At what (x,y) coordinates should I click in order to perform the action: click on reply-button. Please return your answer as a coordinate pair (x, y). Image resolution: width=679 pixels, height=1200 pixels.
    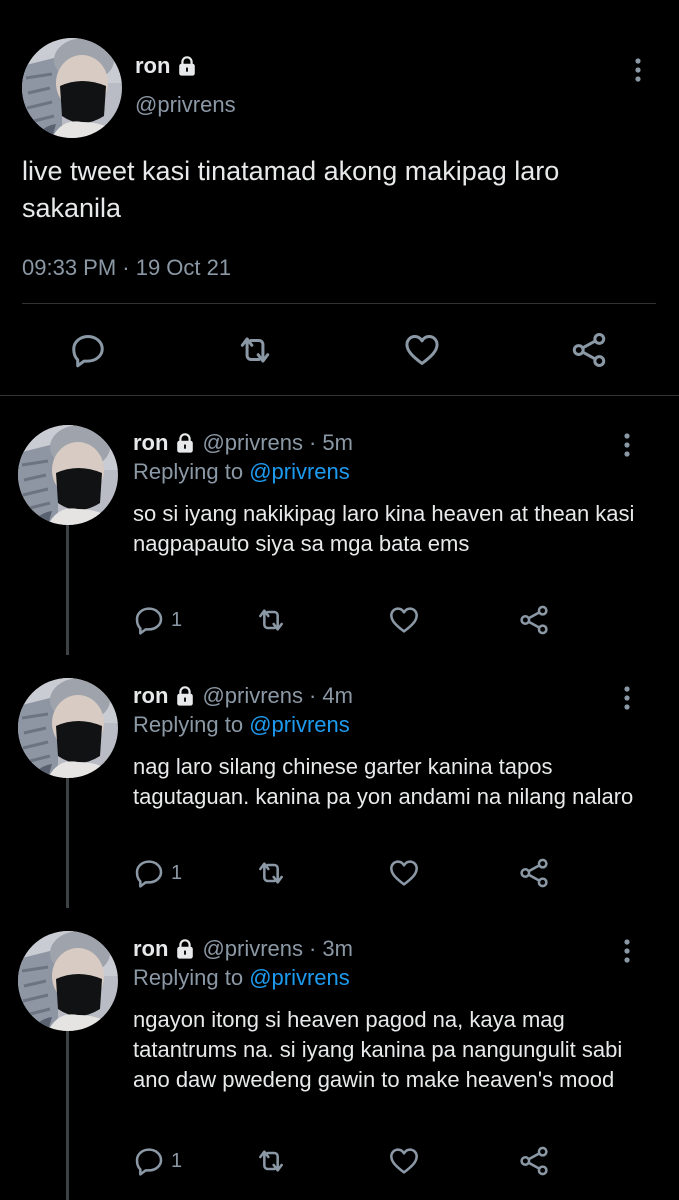
    Looking at the image, I should click on (88, 350).